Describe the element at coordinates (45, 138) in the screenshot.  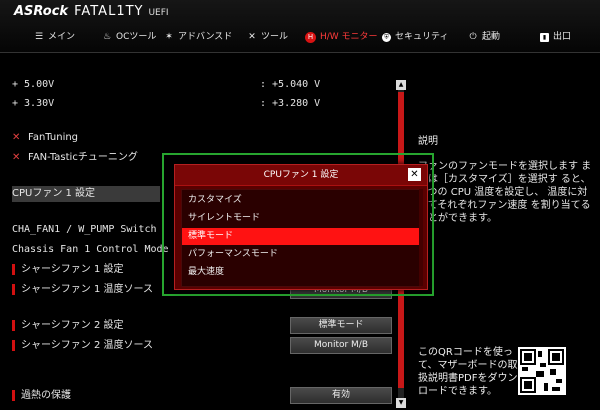
I see `fan-tuning-item: ✕ FanTuning` at that location.